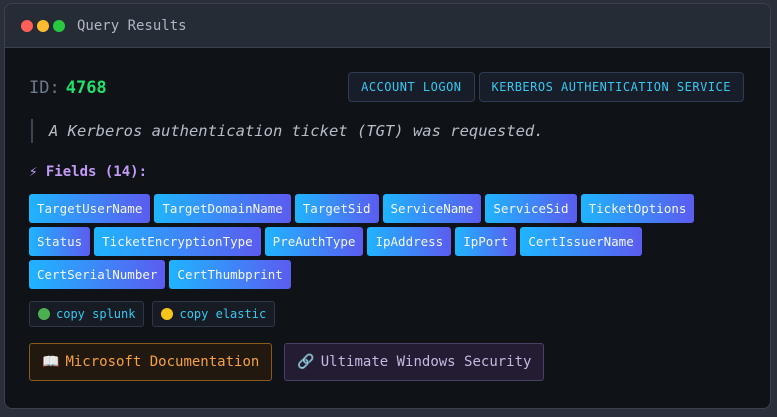 The height and width of the screenshot is (417, 777). I want to click on fields-heading-label: Fields (14):, so click(96, 172).